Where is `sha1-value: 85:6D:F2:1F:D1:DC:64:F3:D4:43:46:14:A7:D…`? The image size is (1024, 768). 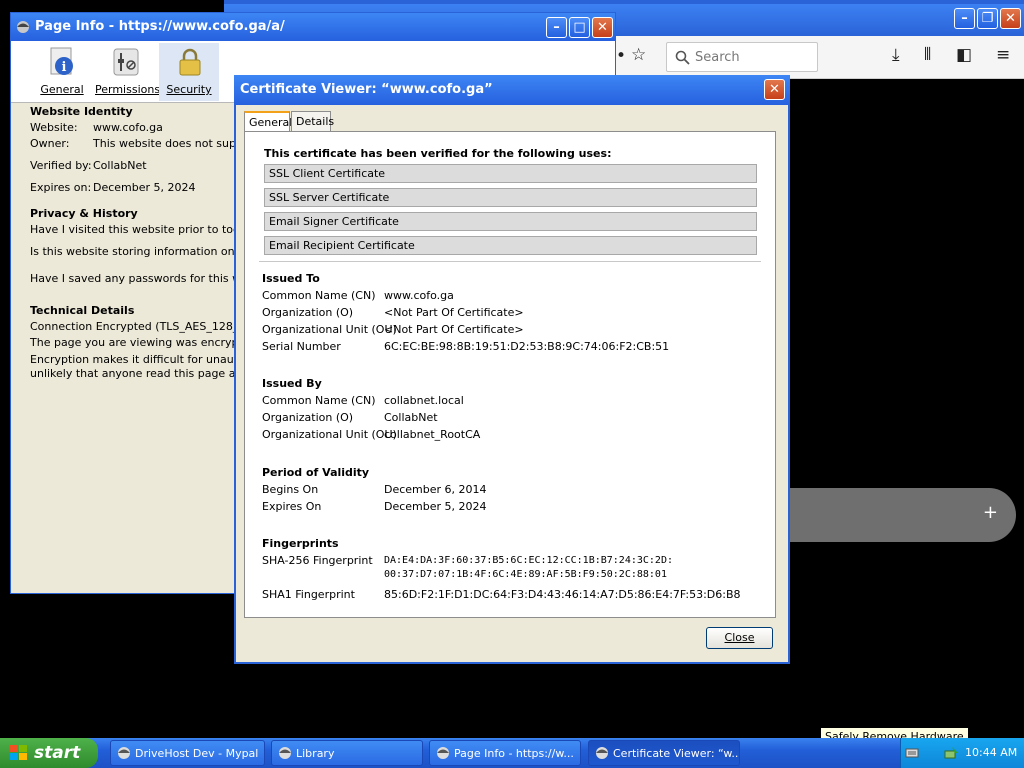 sha1-value: 85:6D:F2:1F:D1:DC:64:F3:D4:43:46:14:A7:D… is located at coordinates (562, 594).